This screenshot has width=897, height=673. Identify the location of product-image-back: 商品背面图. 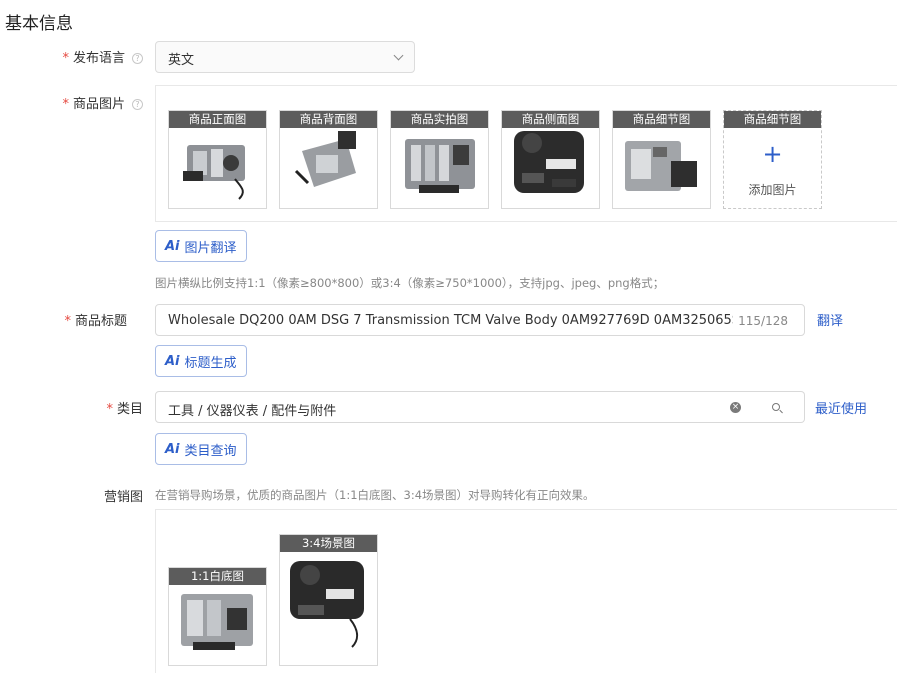
(328, 159).